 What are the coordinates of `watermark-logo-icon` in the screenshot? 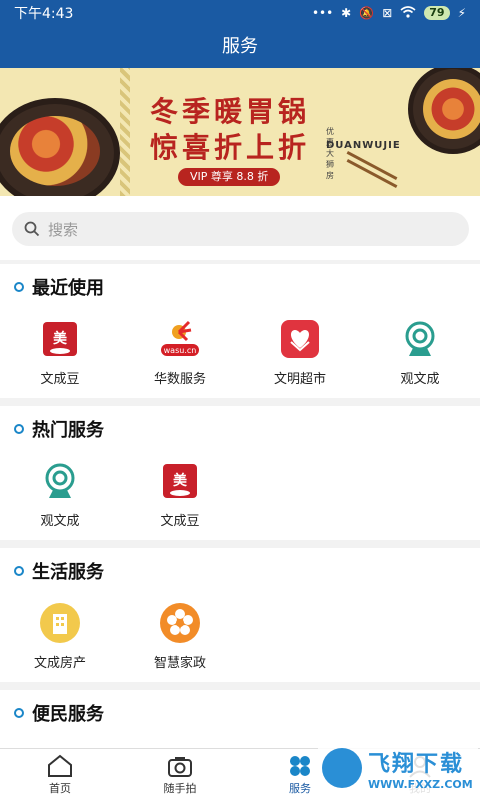 It's located at (342, 768).